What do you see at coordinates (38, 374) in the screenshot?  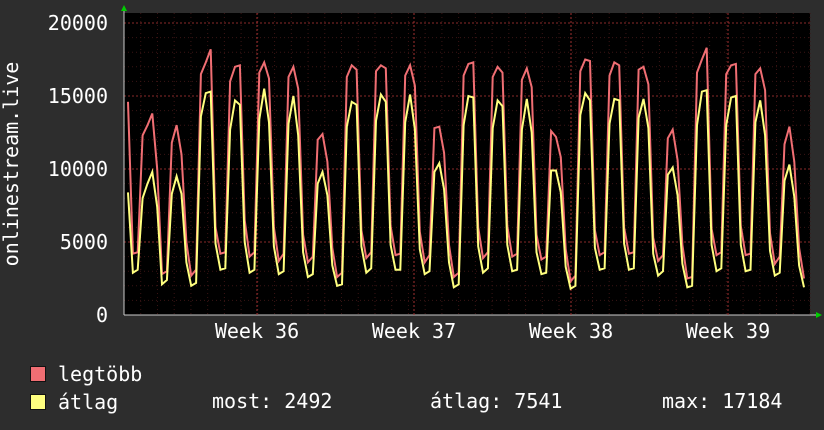 I see `legend-swatch-max` at bounding box center [38, 374].